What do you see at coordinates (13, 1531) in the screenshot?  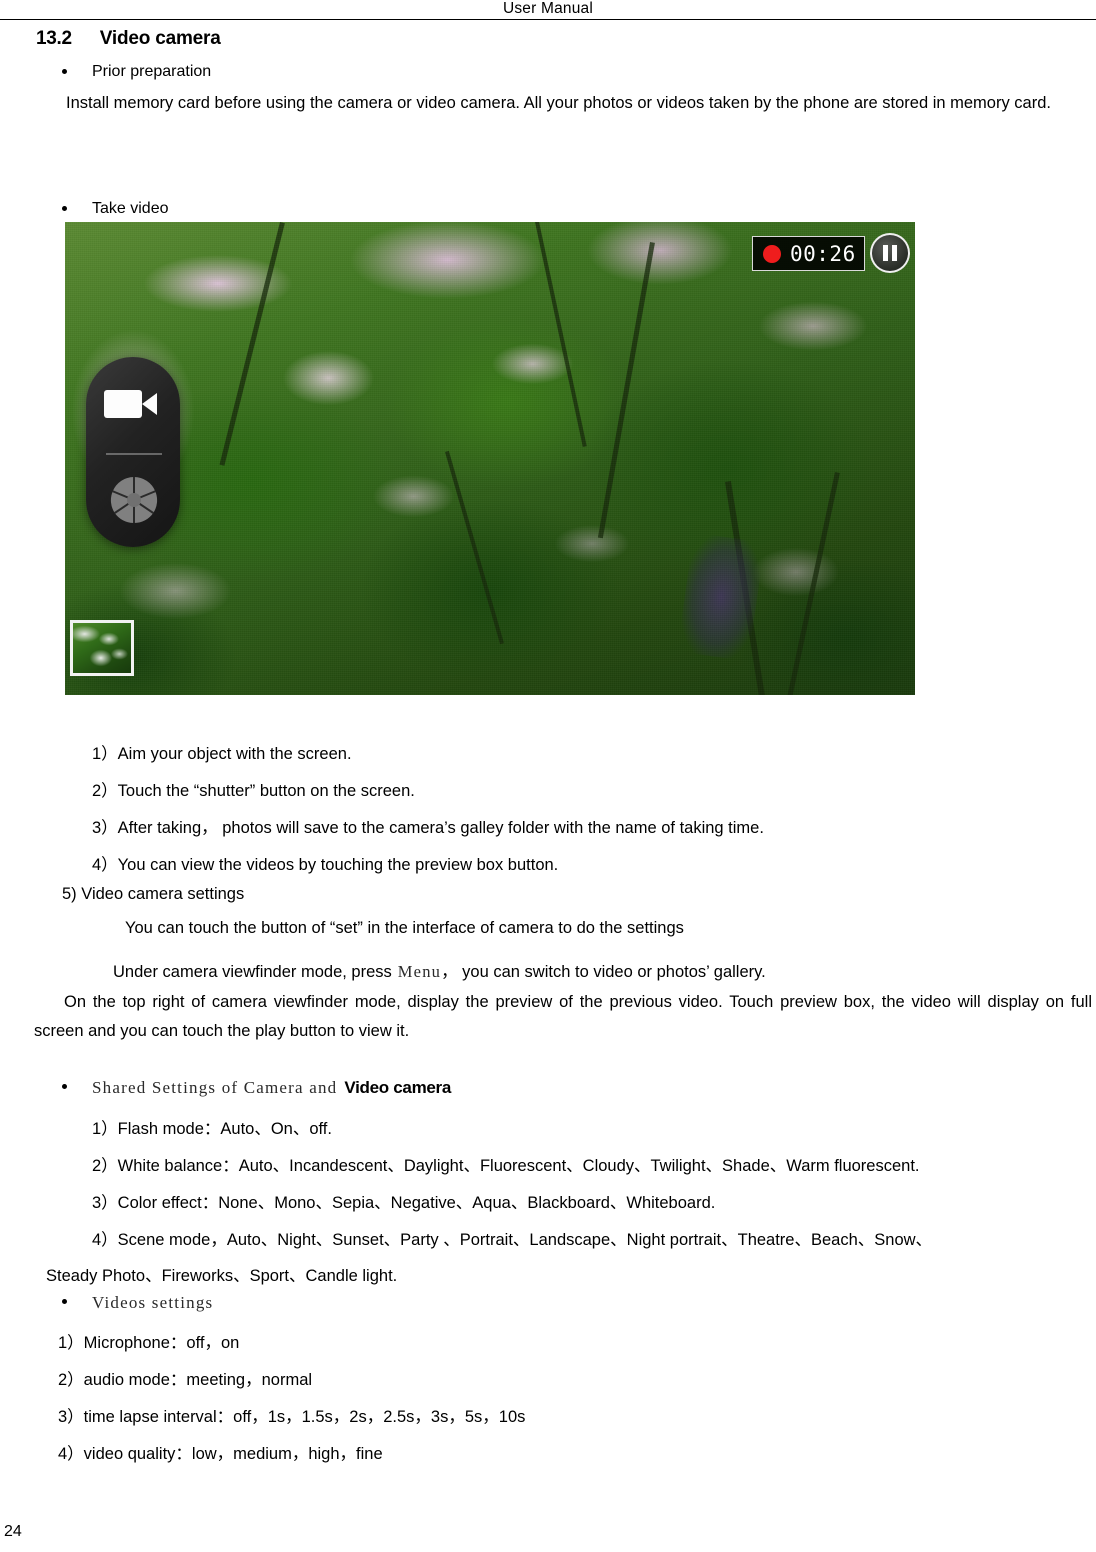 I see `page-number: 24` at bounding box center [13, 1531].